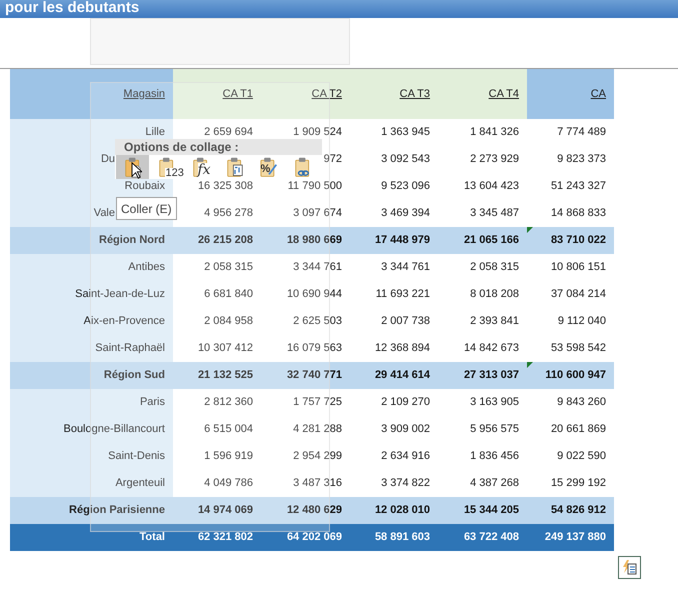 The image size is (678, 598). What do you see at coordinates (146, 208) in the screenshot?
I see `tooltip: Coller (E)` at bounding box center [146, 208].